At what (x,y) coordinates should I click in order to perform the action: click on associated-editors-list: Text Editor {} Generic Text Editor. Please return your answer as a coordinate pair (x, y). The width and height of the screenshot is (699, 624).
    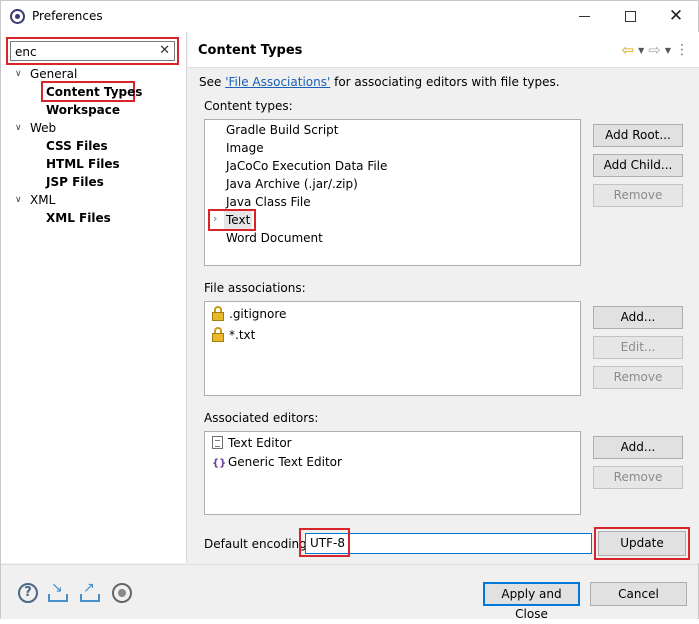
    Looking at the image, I should click on (392, 473).